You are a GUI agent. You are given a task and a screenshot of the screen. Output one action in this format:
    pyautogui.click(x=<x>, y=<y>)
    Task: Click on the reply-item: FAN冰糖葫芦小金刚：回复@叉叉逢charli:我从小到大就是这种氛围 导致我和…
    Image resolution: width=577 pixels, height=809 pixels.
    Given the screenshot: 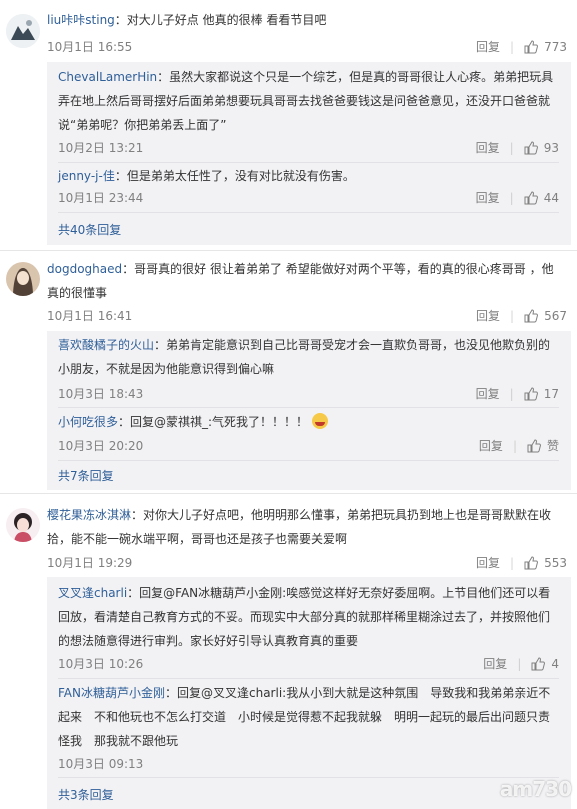 What is the action you would take?
    pyautogui.click(x=308, y=728)
    